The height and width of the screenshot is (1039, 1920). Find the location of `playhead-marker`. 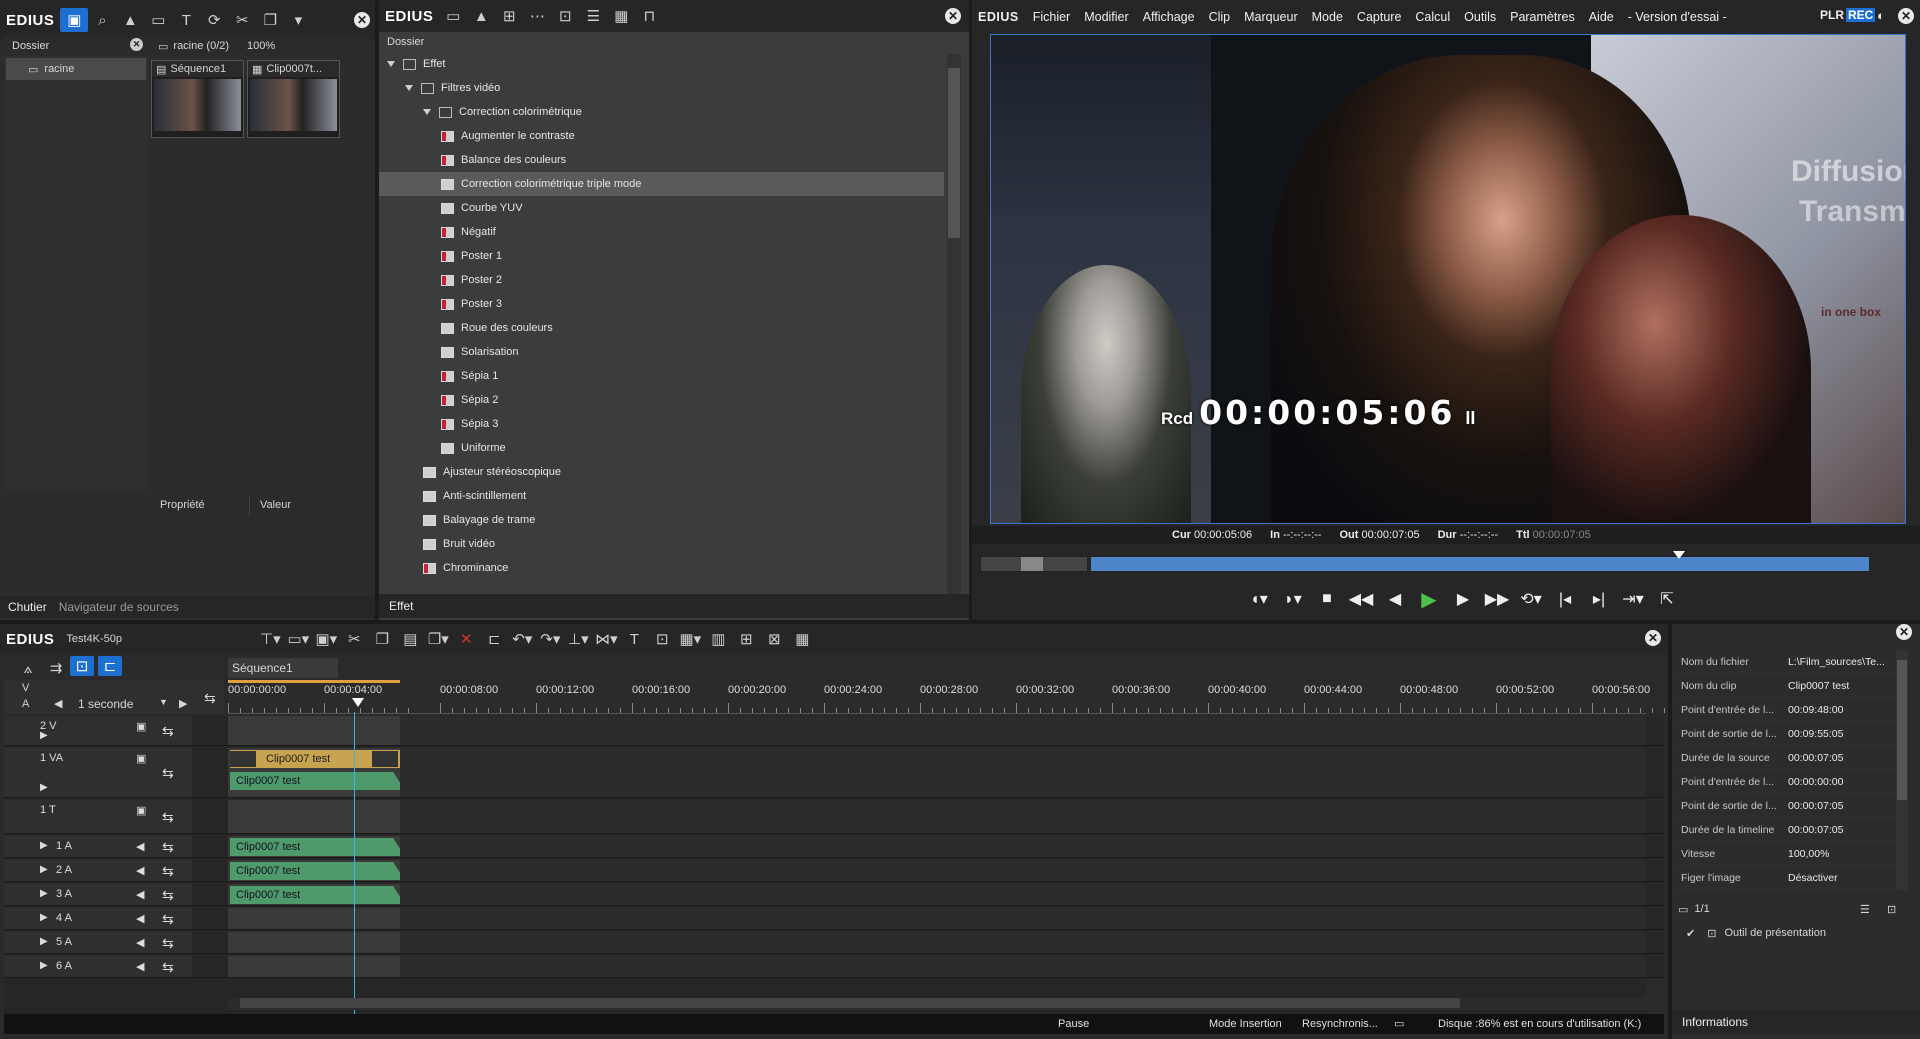

playhead-marker is located at coordinates (1679, 555).